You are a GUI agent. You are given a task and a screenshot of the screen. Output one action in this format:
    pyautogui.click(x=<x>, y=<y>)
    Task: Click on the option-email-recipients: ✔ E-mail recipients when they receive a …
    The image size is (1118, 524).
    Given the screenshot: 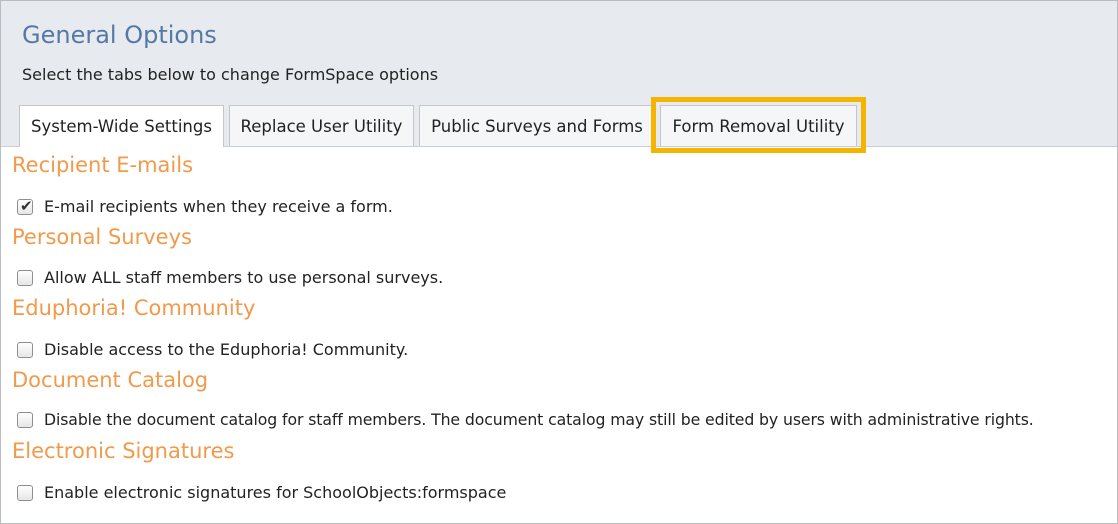 What is the action you would take?
    pyautogui.click(x=205, y=206)
    